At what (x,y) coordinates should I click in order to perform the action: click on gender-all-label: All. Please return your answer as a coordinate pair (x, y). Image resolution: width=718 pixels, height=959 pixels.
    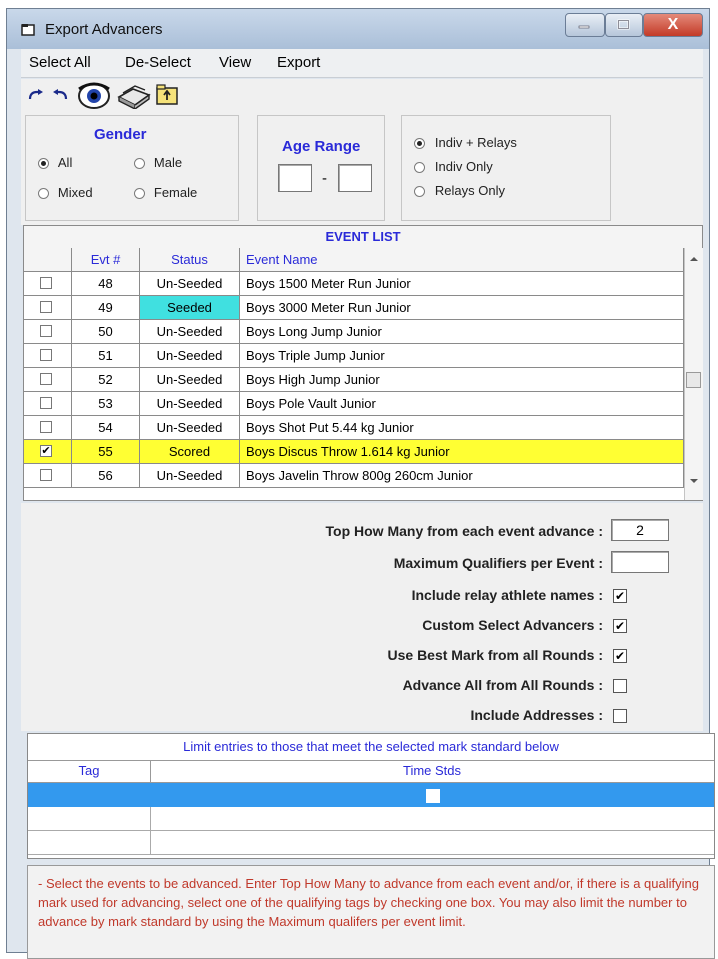
    Looking at the image, I should click on (65, 162).